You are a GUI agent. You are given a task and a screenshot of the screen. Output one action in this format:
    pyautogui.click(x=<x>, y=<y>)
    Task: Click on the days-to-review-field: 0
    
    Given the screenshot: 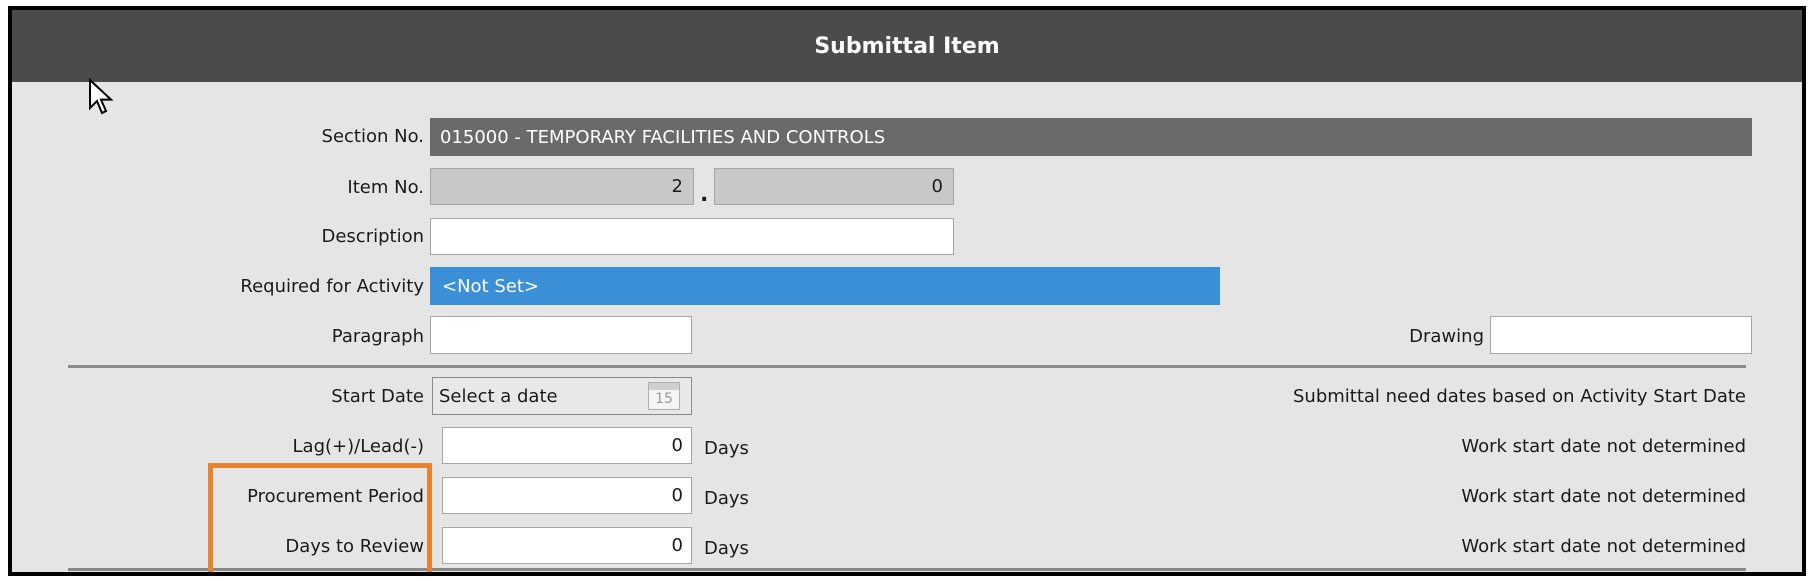 What is the action you would take?
    pyautogui.click(x=567, y=545)
    